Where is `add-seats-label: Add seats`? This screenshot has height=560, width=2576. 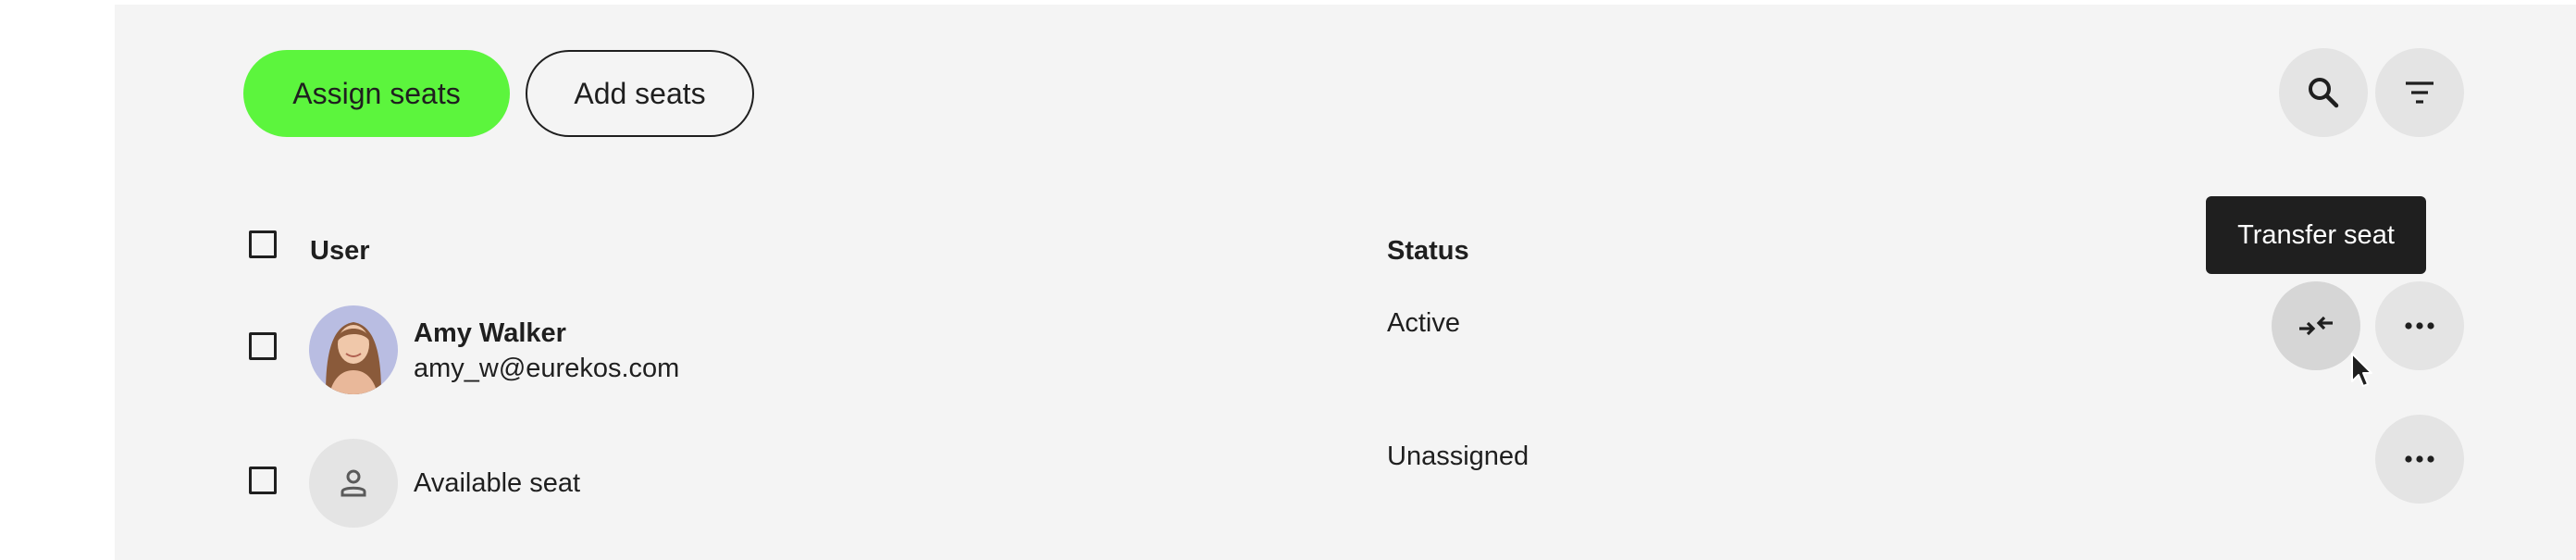
add-seats-label: Add seats is located at coordinates (640, 93).